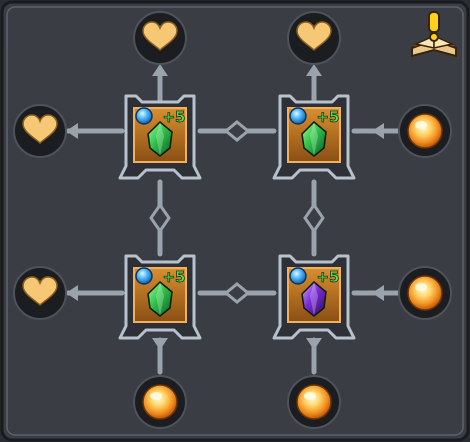  I want to click on socket-bottom-left: +5, so click(160, 297).